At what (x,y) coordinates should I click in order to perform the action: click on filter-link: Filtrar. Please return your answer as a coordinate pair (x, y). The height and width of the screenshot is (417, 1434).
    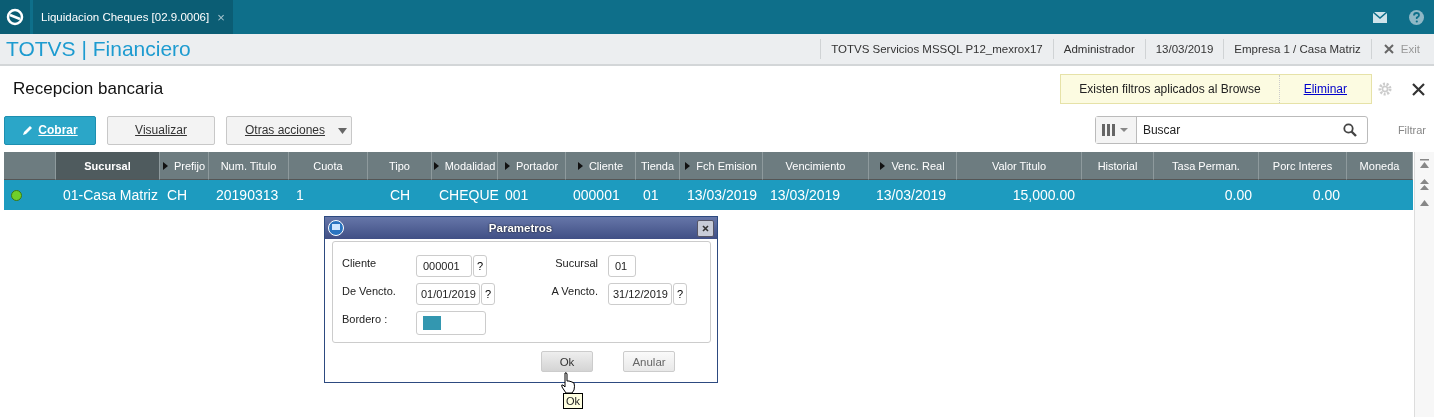
    Looking at the image, I should click on (1400, 130).